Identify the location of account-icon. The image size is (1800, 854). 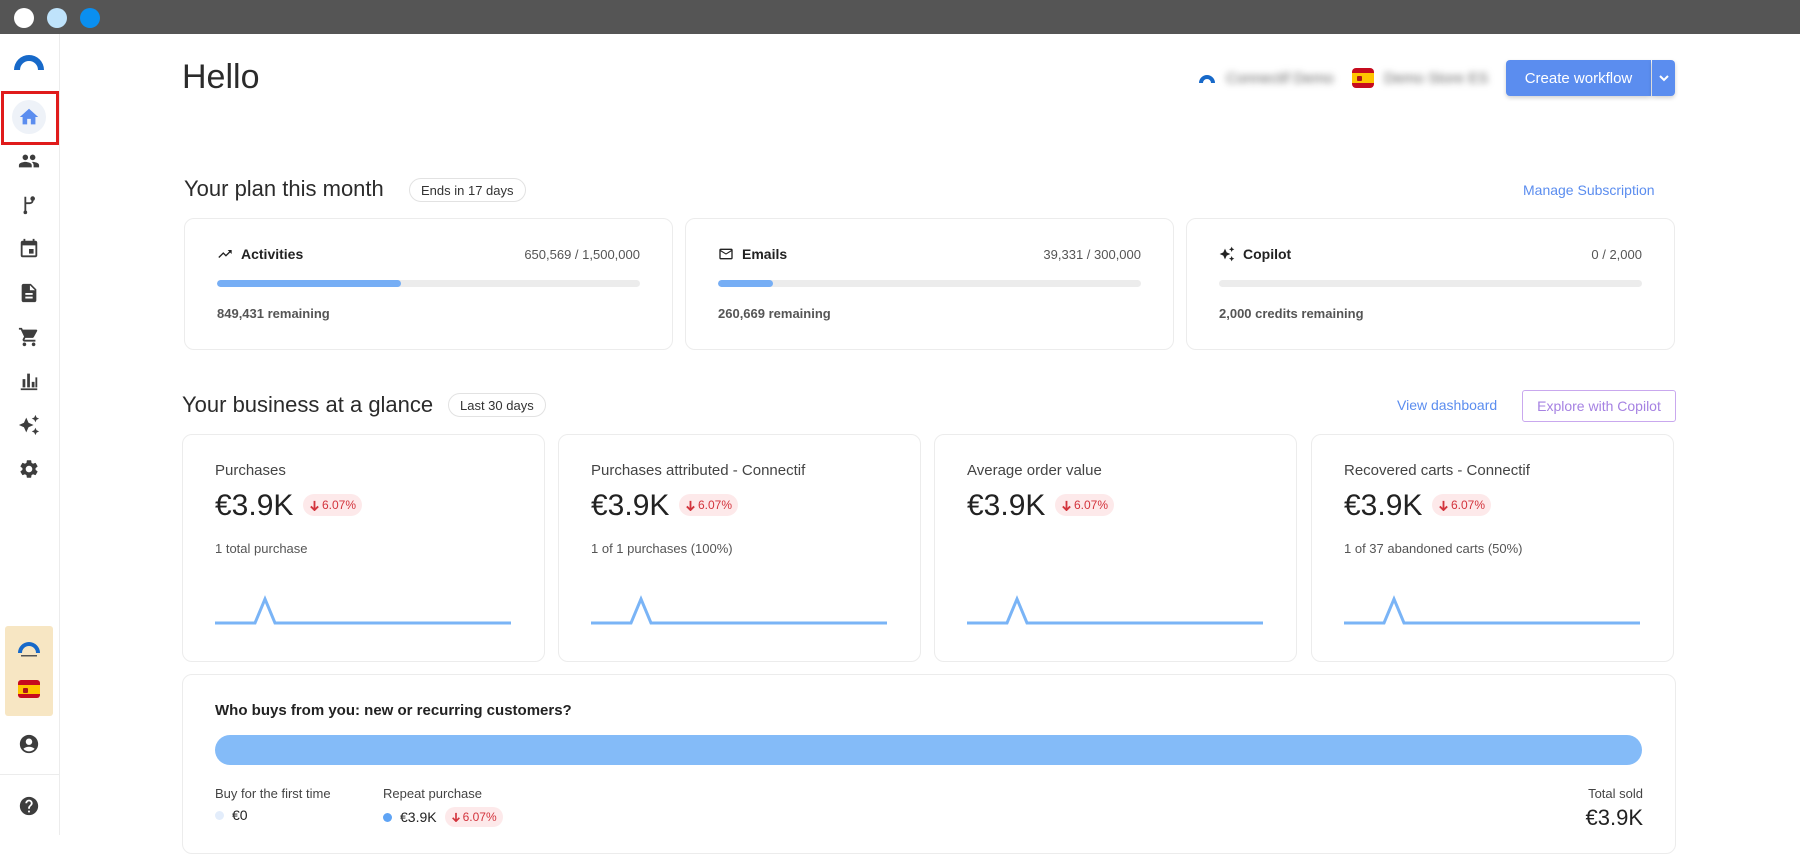
(29, 744).